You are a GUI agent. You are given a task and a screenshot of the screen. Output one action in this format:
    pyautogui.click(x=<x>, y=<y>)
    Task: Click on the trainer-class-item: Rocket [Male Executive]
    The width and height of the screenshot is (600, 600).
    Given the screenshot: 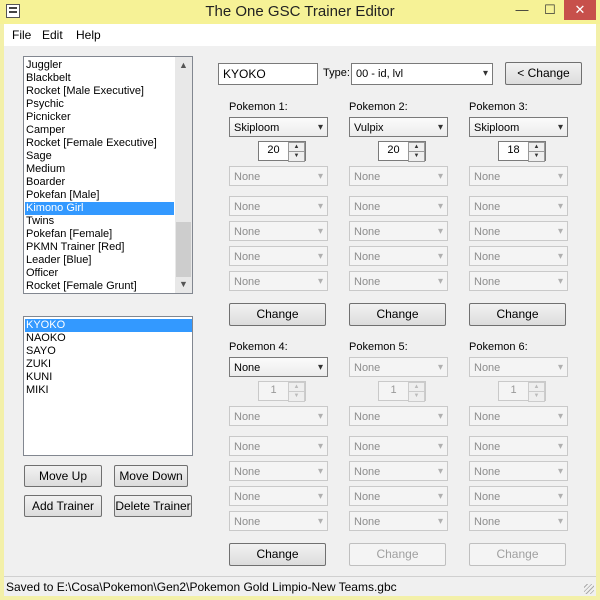 What is the action you would take?
    pyautogui.click(x=99, y=91)
    